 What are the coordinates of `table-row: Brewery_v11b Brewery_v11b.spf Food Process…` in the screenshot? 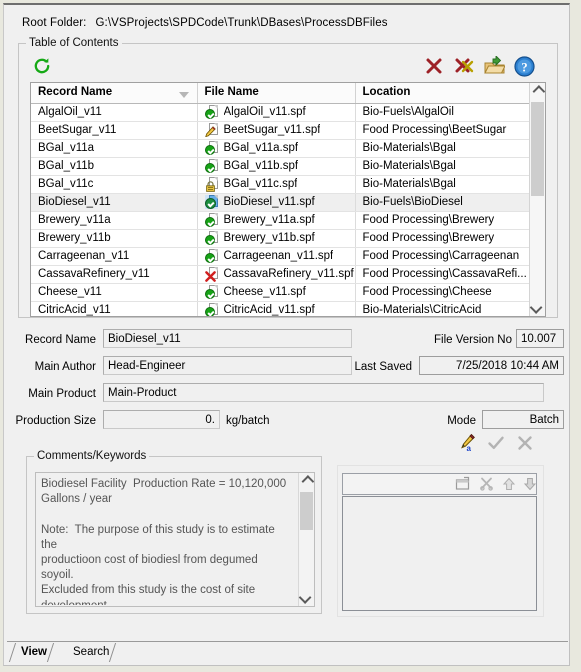 It's located at (280, 238).